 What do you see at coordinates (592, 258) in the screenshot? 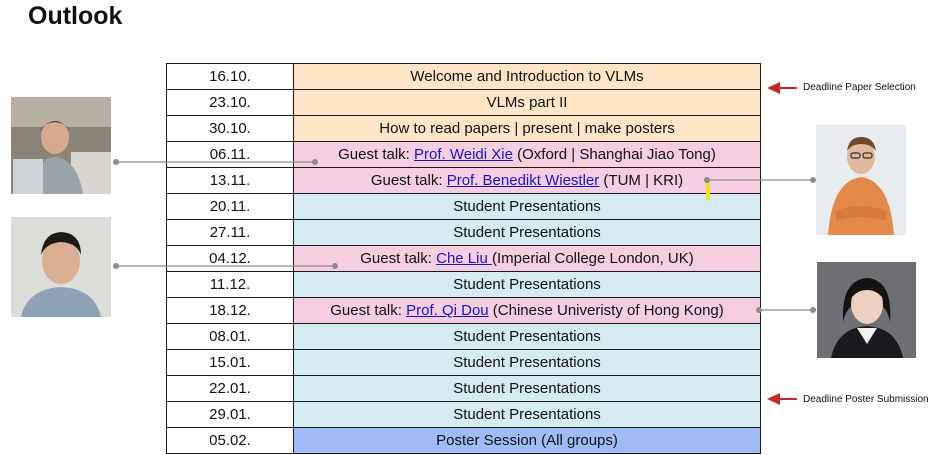
I see `guest-talk-affiliation: (Imperial College London, UK)` at bounding box center [592, 258].